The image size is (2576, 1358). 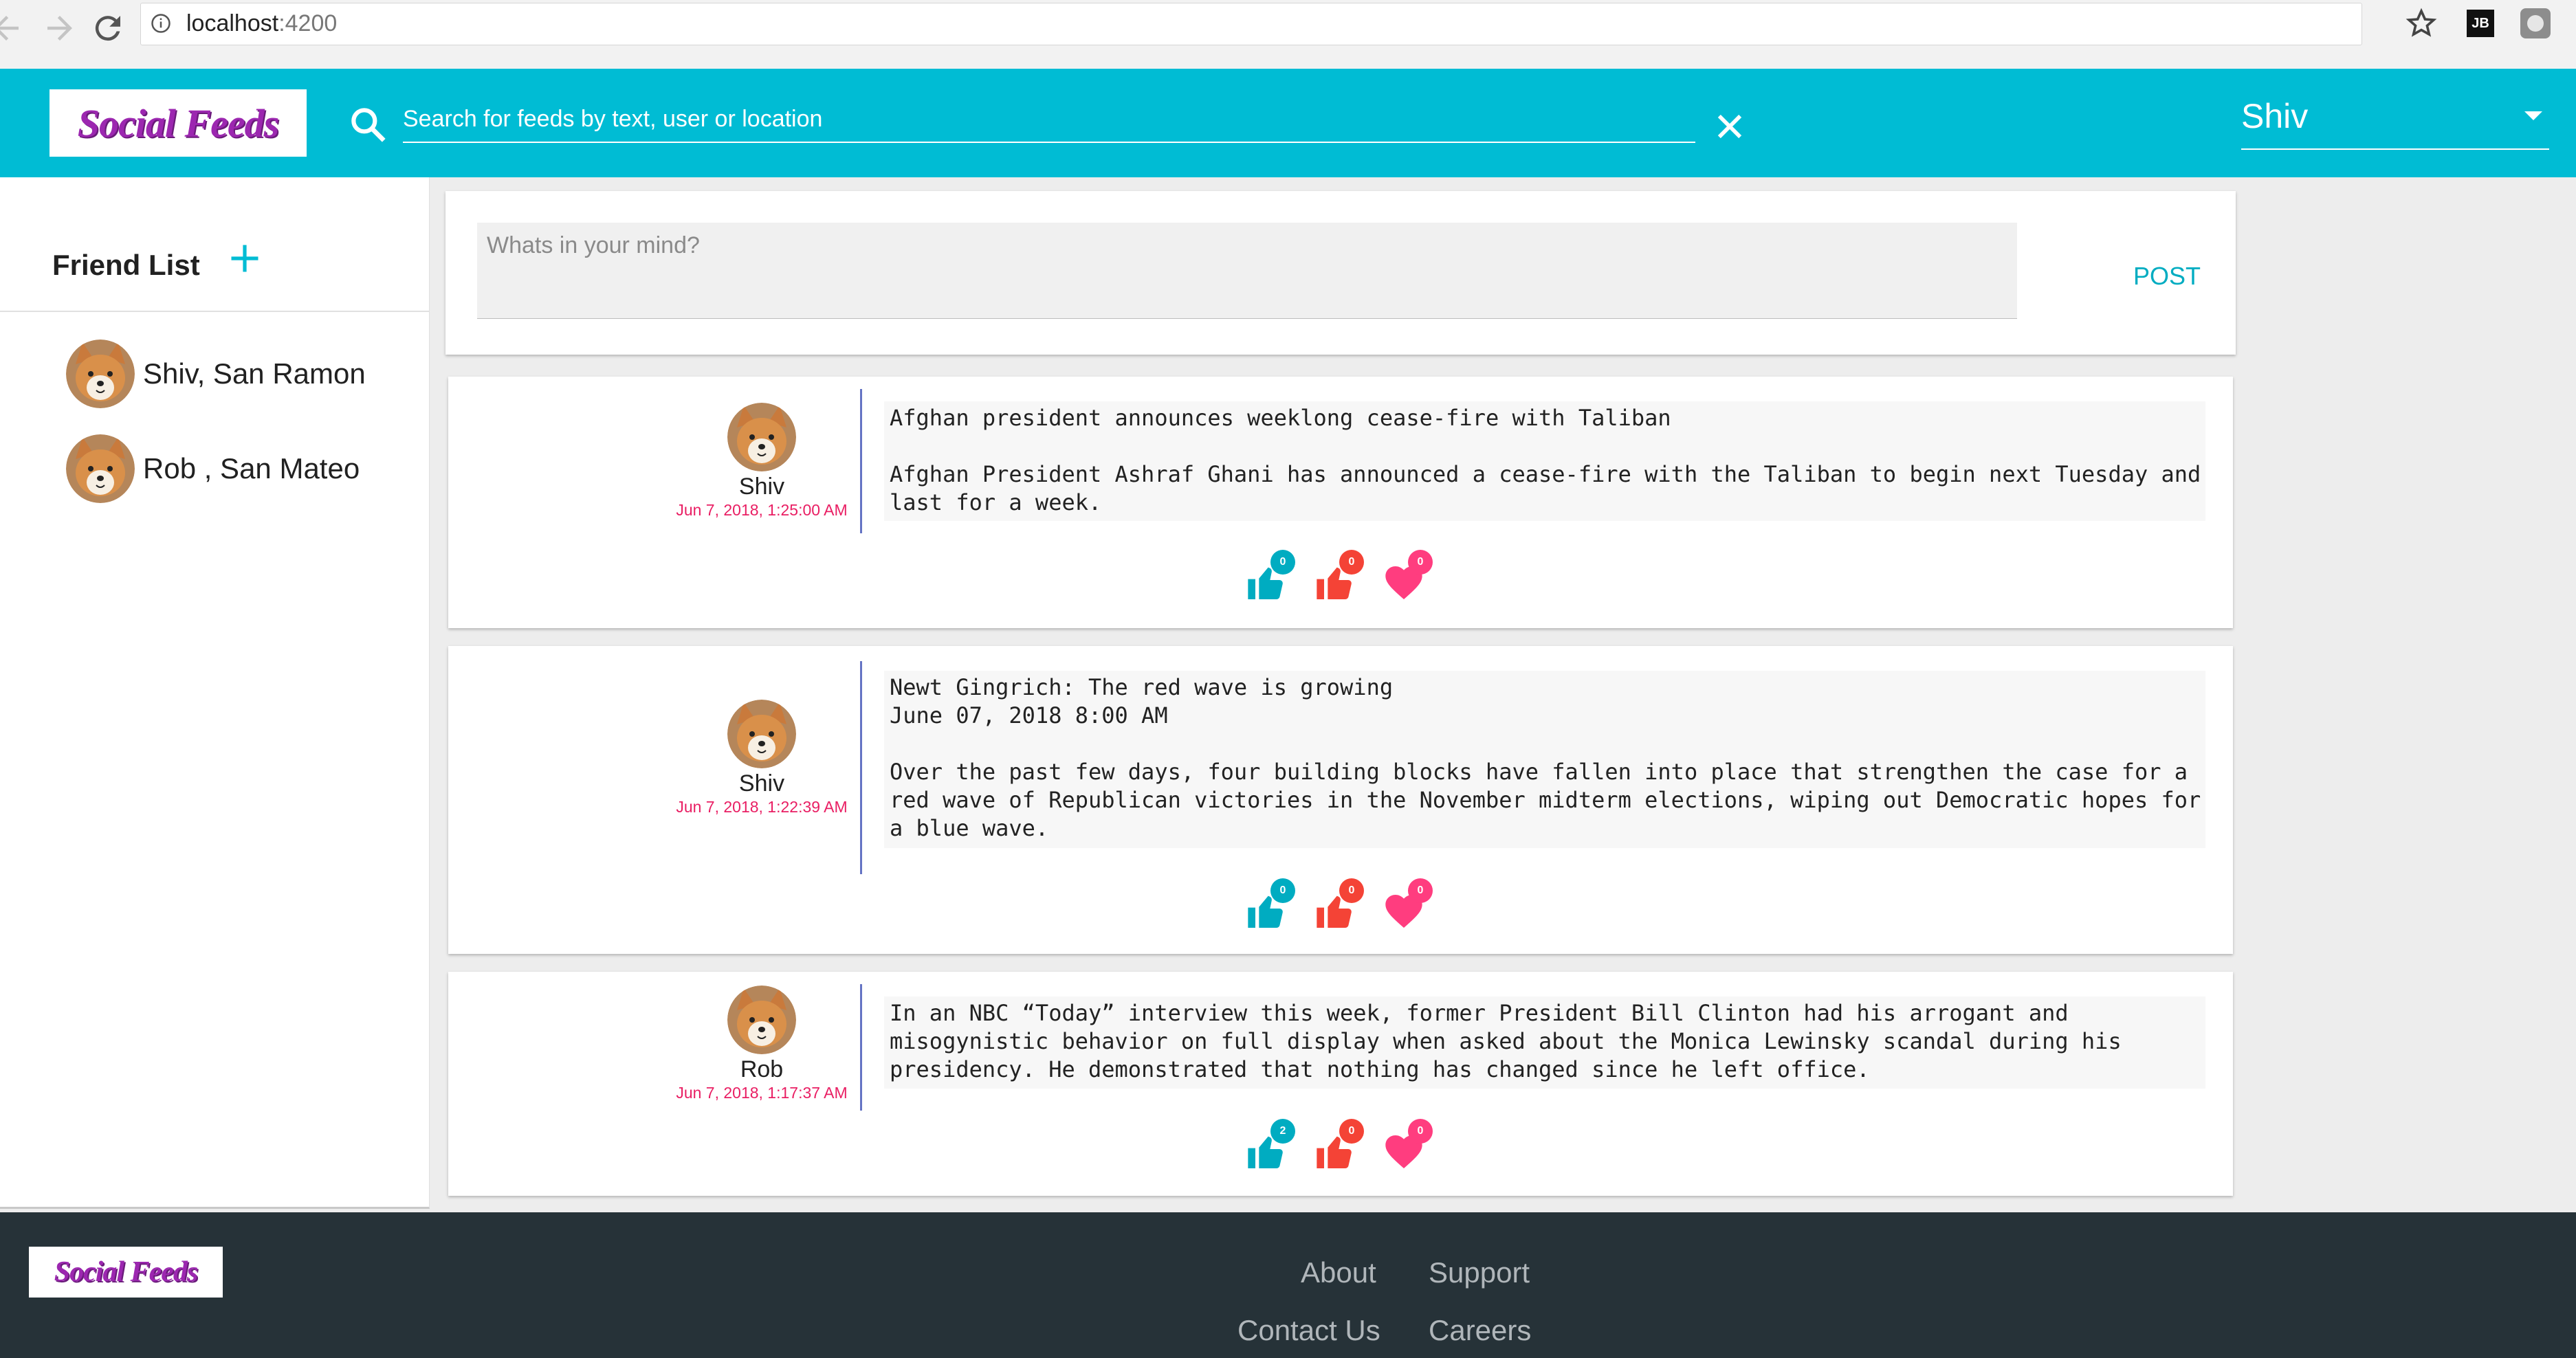 What do you see at coordinates (368, 125) in the screenshot?
I see `search-icon` at bounding box center [368, 125].